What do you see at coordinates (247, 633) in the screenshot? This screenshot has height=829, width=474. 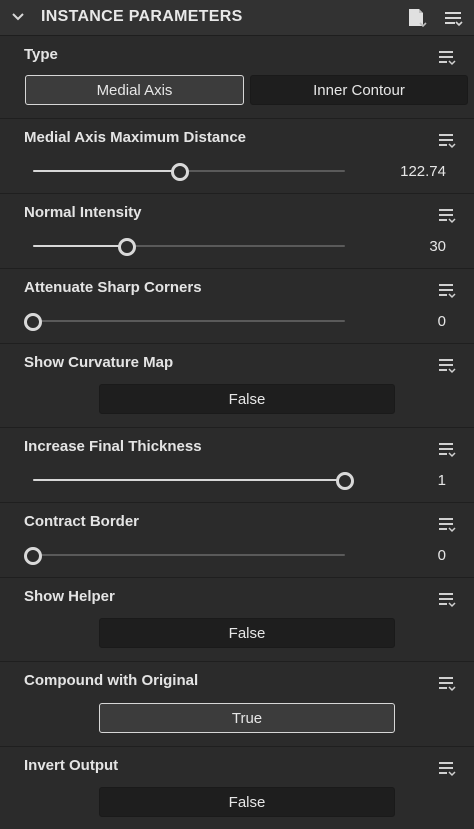 I see `show-helper-toggle: False` at bounding box center [247, 633].